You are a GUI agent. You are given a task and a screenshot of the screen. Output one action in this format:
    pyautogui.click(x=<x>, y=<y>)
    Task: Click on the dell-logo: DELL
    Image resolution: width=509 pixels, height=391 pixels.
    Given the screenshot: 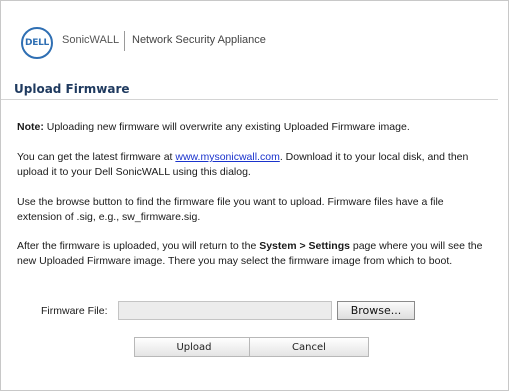 What is the action you would take?
    pyautogui.click(x=37, y=43)
    